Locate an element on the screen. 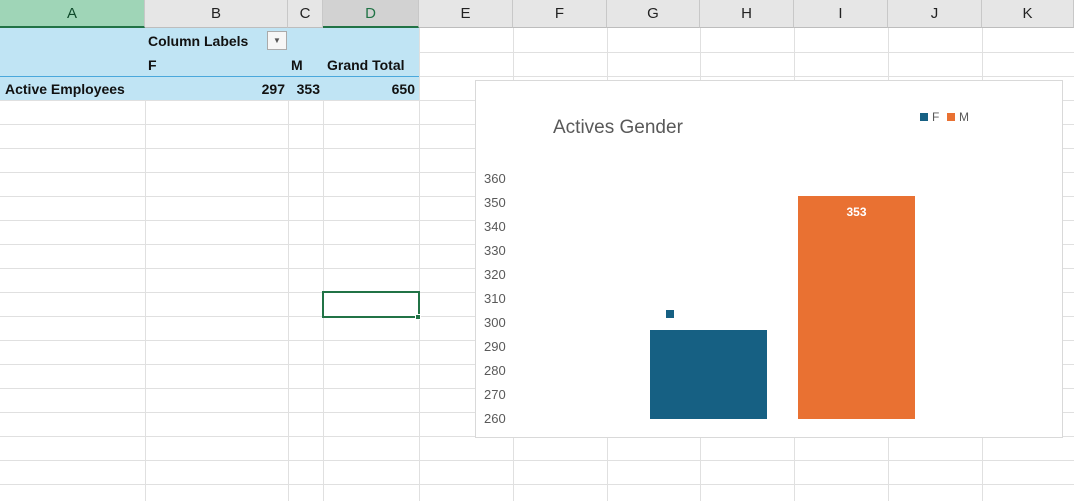  column-header-E: E is located at coordinates (466, 14).